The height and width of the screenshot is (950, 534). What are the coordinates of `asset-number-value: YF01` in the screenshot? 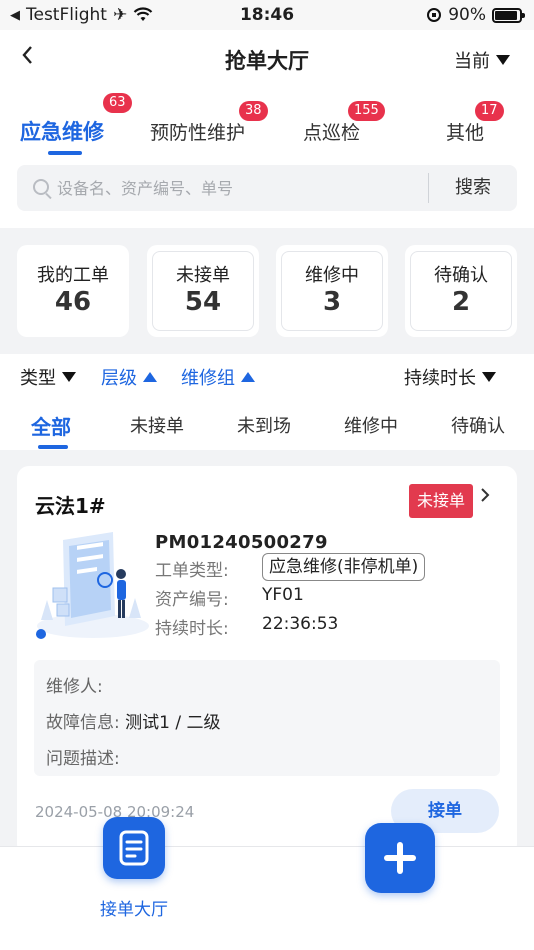 It's located at (283, 595).